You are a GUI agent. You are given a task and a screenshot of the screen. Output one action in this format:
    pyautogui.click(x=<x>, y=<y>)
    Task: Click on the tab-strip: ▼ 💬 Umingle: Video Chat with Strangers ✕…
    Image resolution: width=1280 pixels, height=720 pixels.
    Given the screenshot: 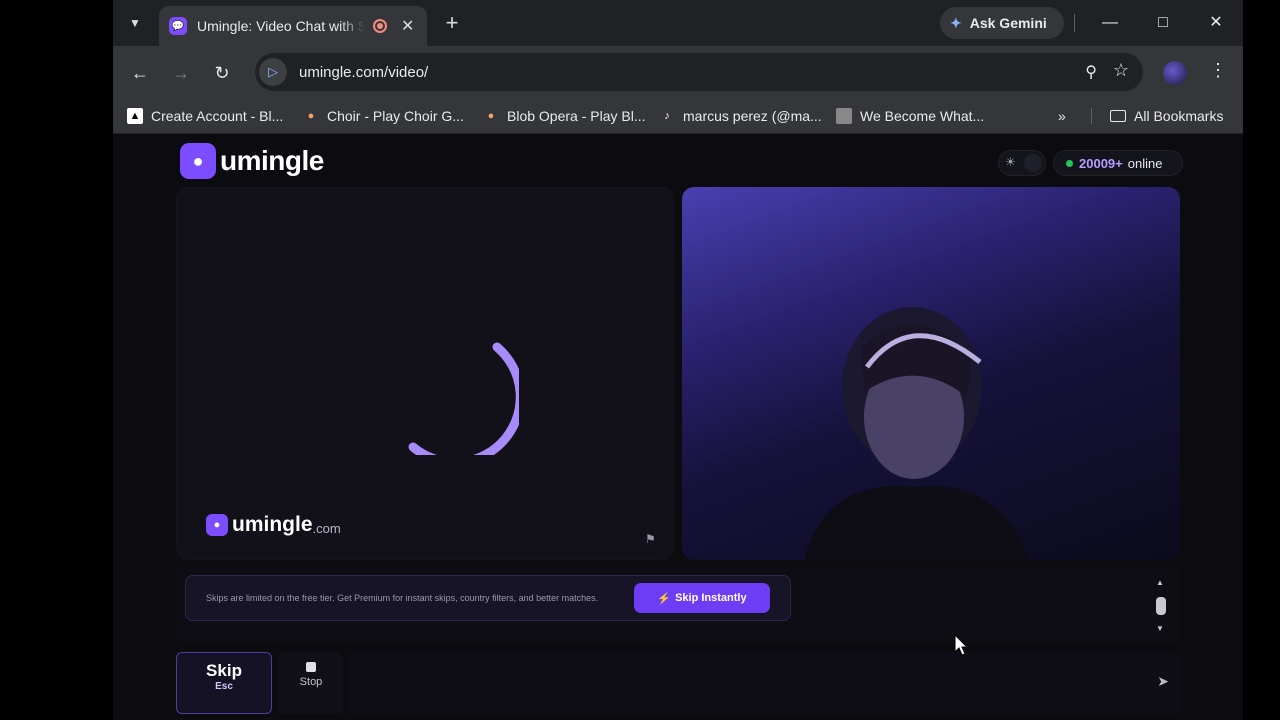 What is the action you would take?
    pyautogui.click(x=678, y=23)
    